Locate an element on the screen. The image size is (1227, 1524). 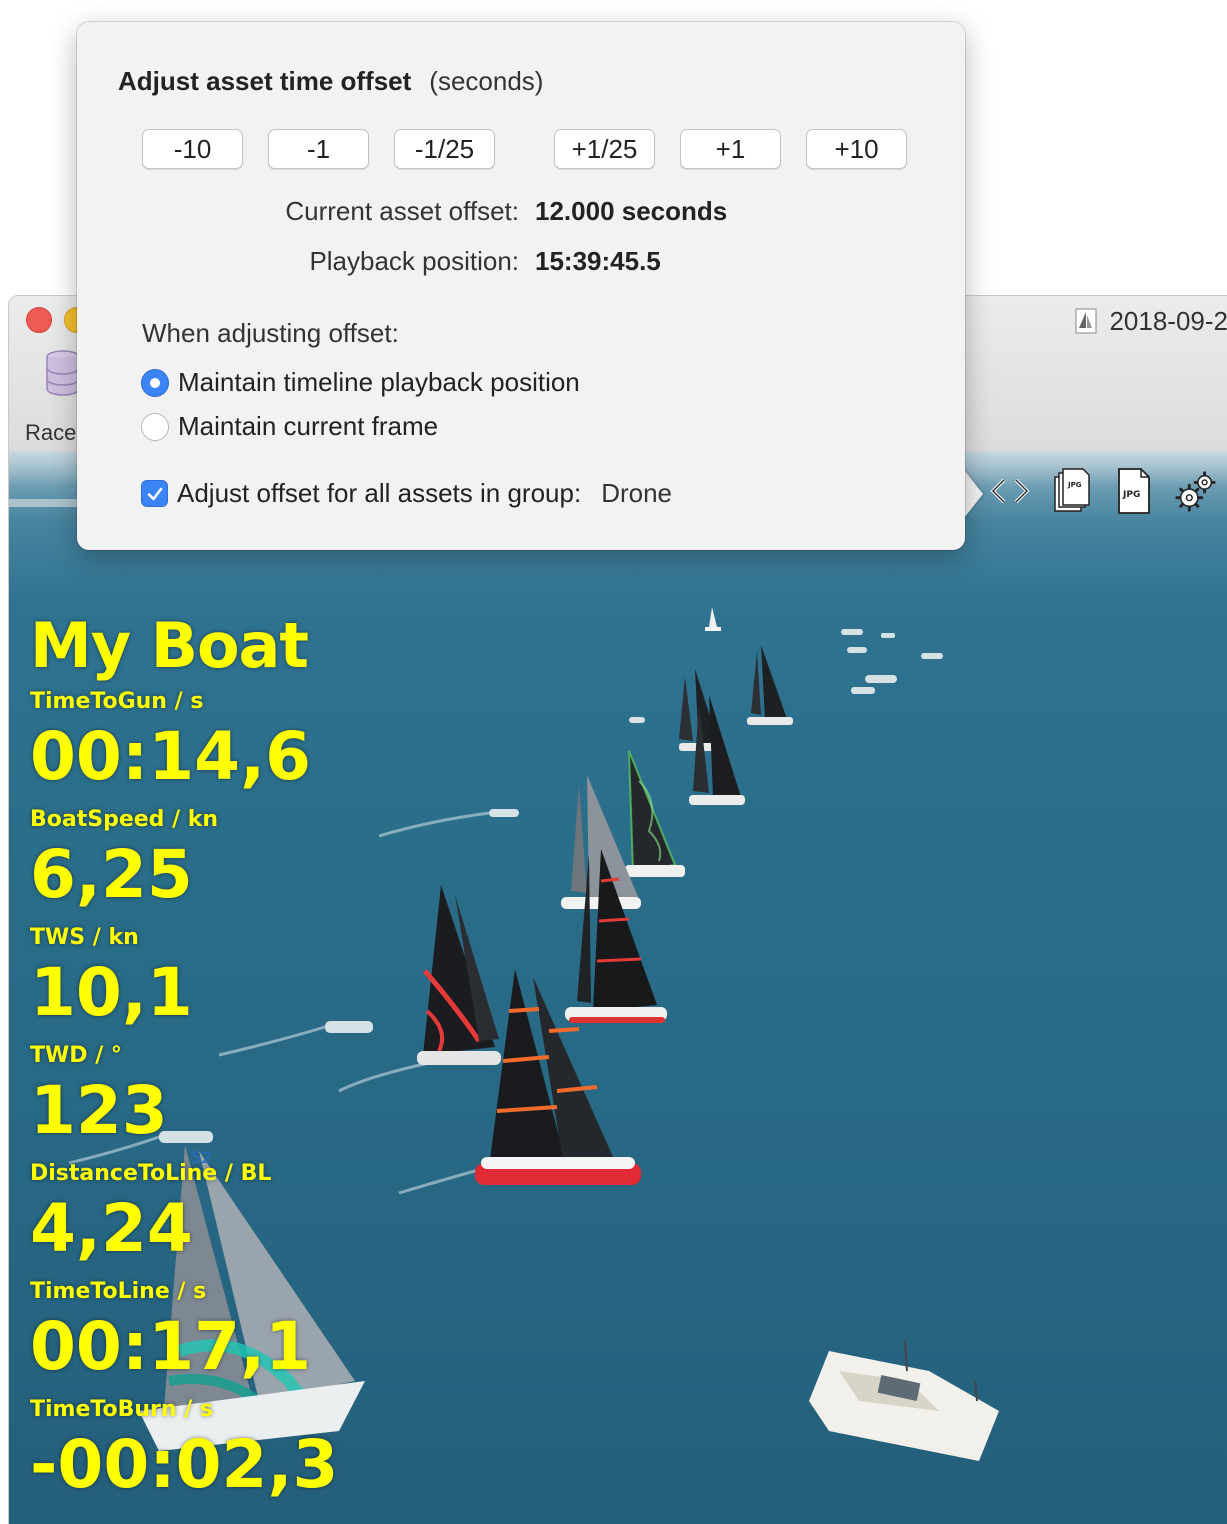
metric-label-boat-speed: BoatSpeed / kn is located at coordinates (124, 819).